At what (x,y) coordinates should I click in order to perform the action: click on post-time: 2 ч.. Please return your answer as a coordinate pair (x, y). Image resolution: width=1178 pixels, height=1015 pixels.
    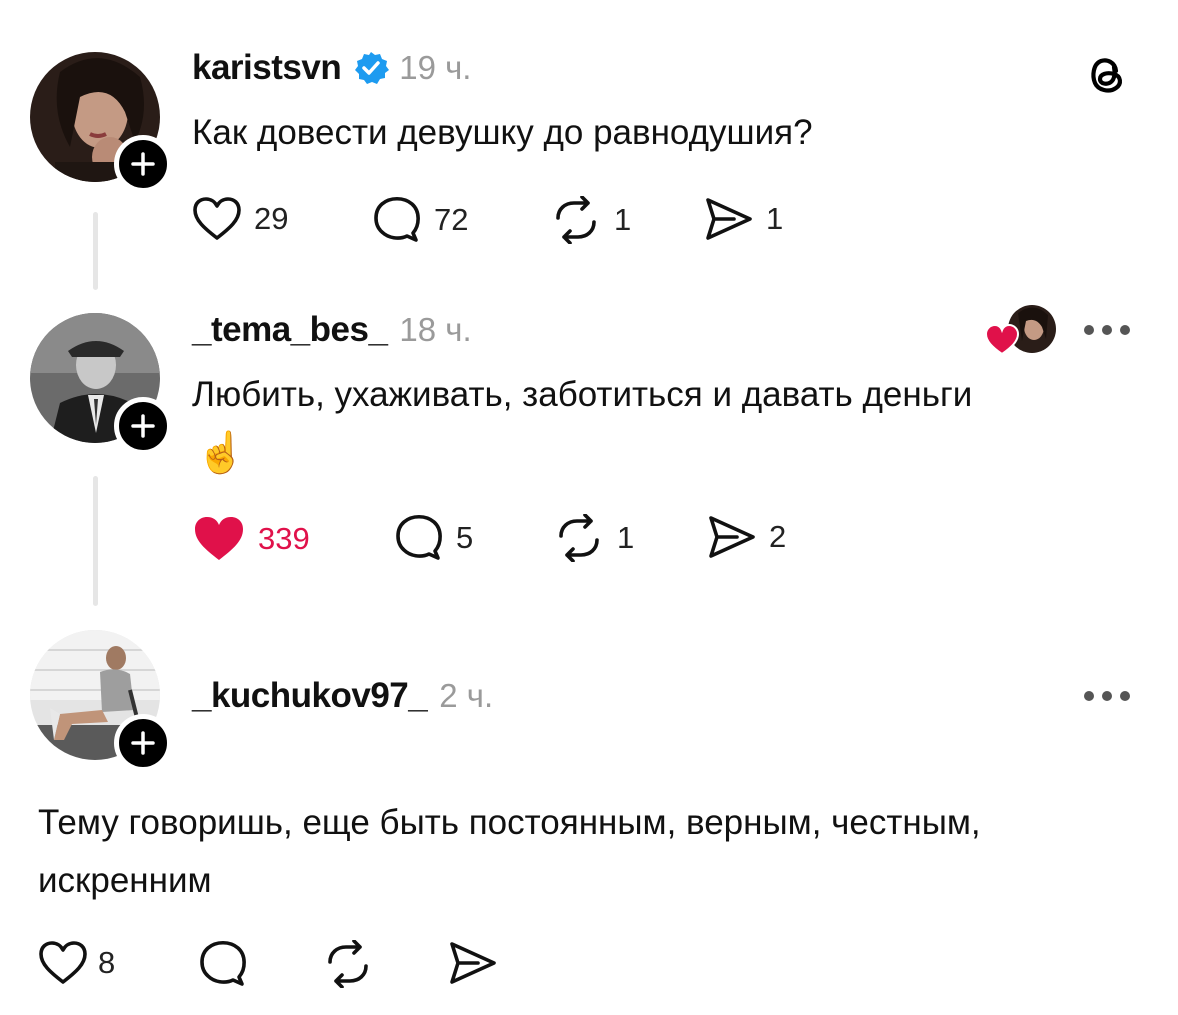
    Looking at the image, I should click on (466, 695).